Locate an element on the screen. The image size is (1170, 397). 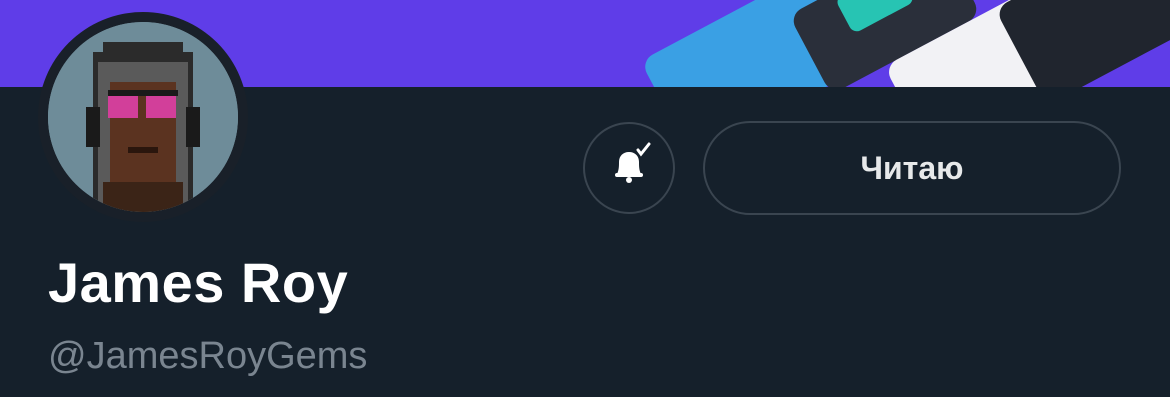
following-button-label: Читаю is located at coordinates (912, 167).